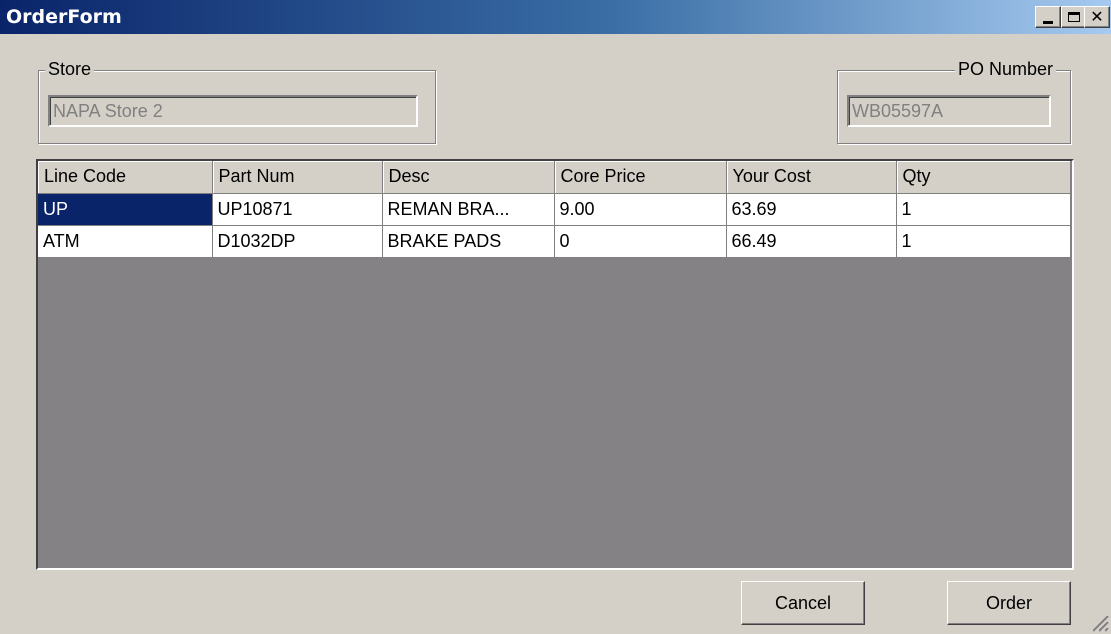 The width and height of the screenshot is (1111, 634). Describe the element at coordinates (1098, 621) in the screenshot. I see `resize-grip-icon` at that location.